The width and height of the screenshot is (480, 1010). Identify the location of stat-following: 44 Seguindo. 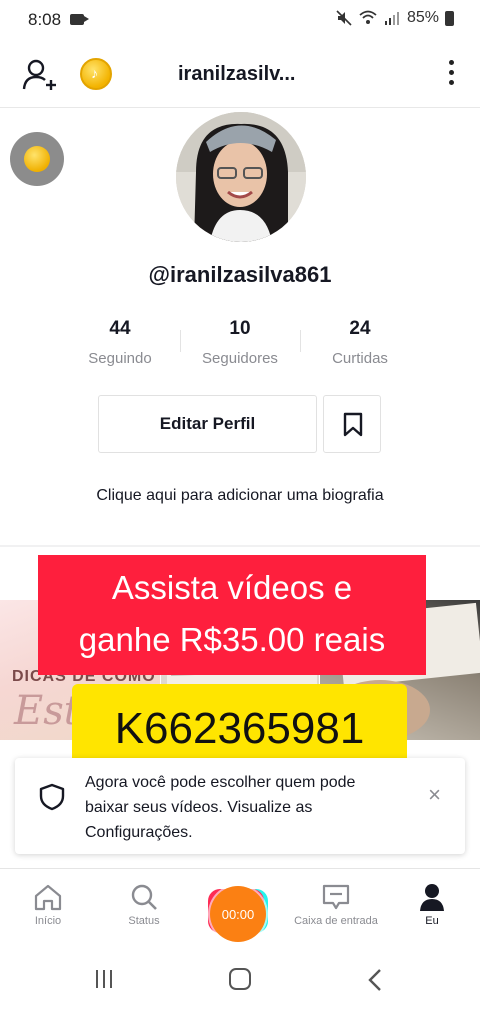
(120, 346).